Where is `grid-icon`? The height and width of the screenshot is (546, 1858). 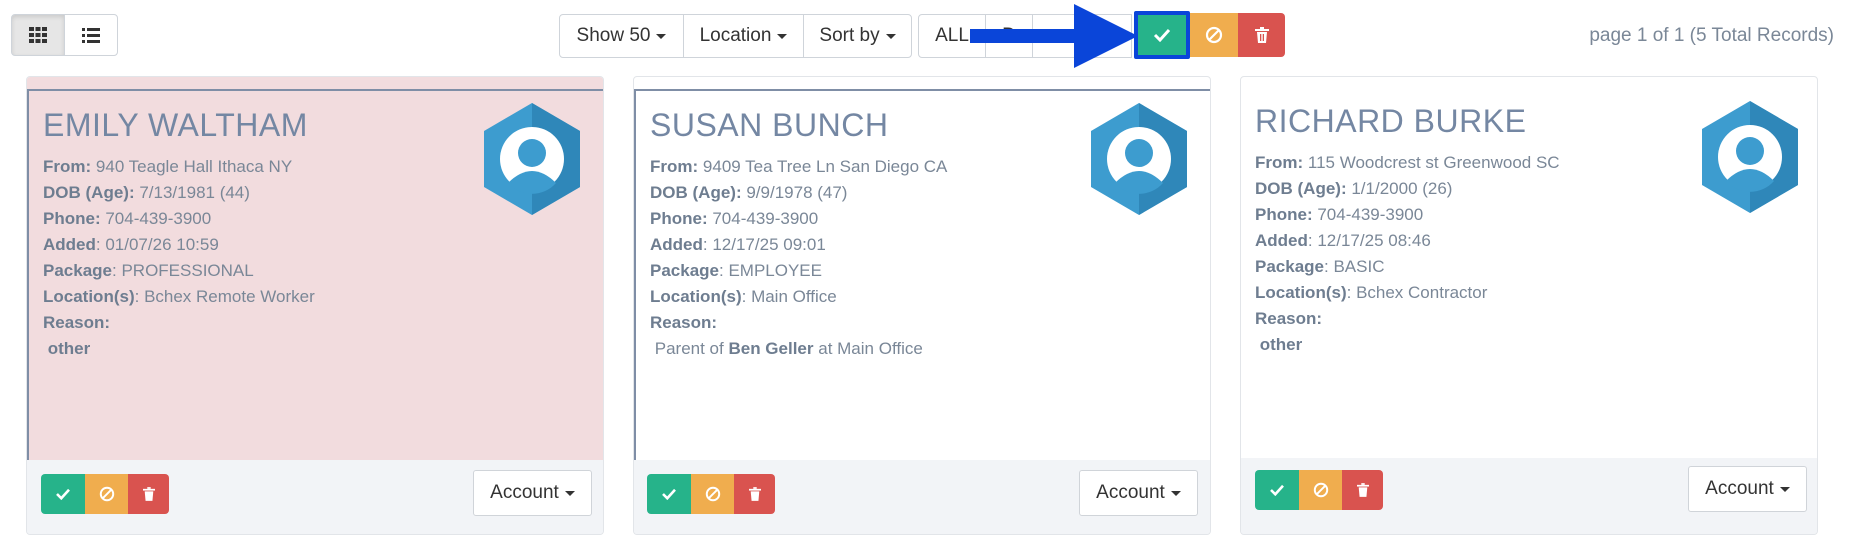
grid-icon is located at coordinates (38, 35).